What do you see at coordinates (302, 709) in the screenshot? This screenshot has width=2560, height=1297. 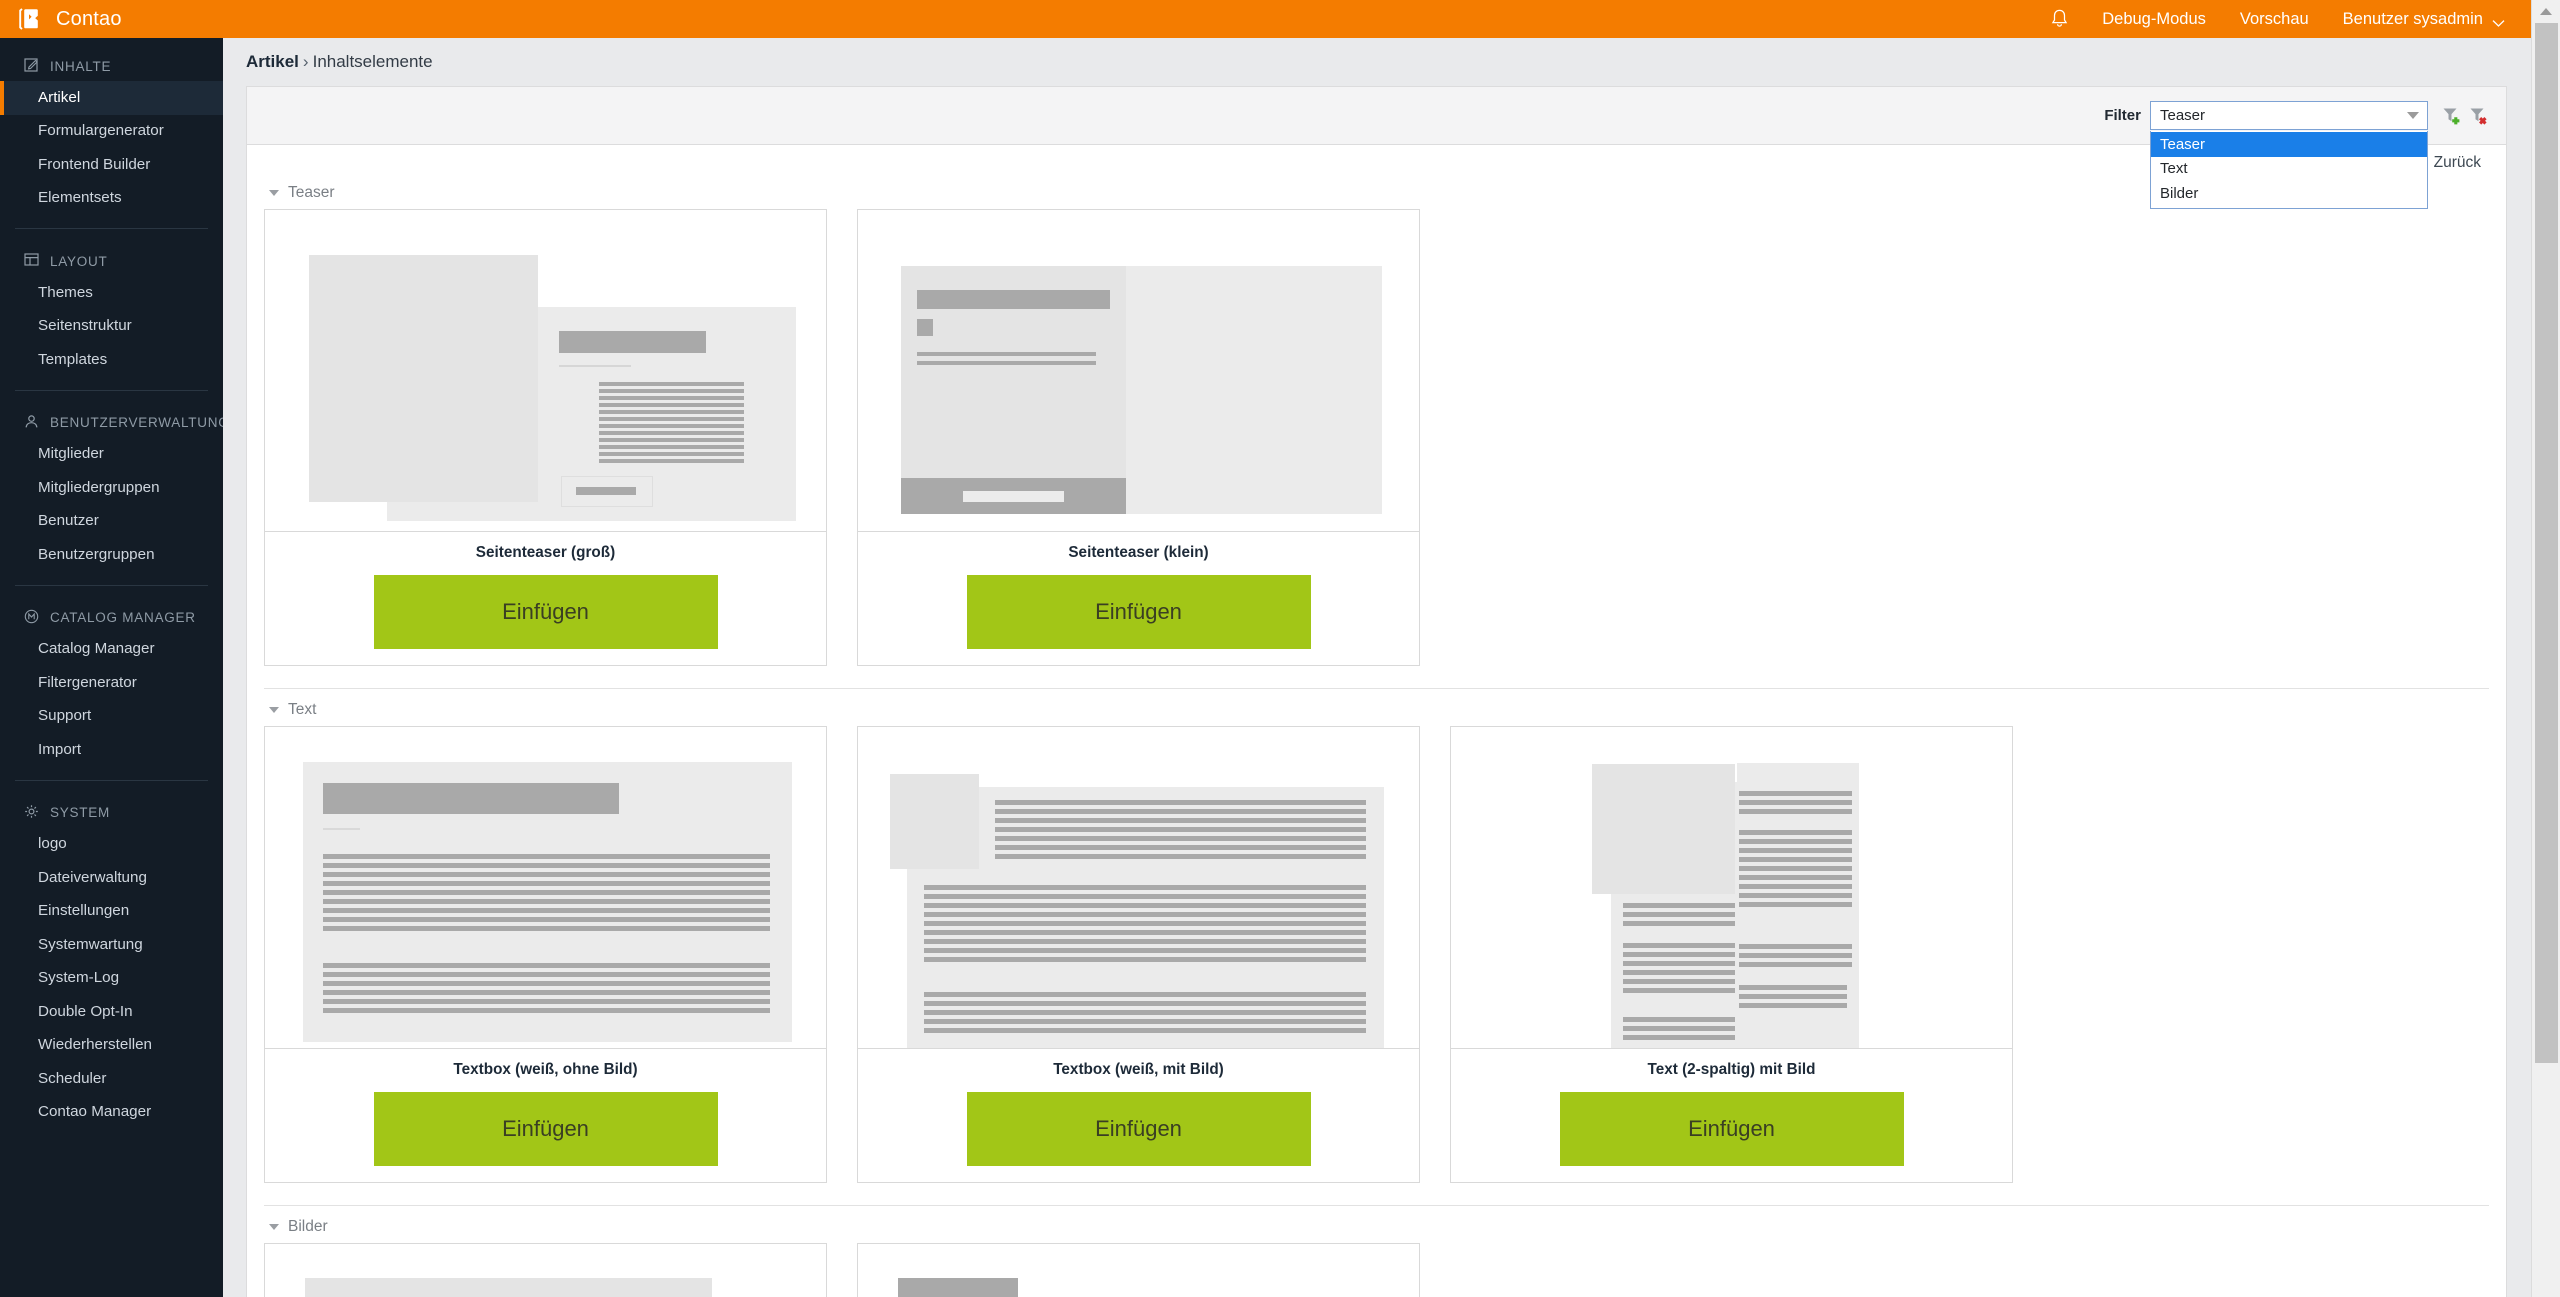 I see `group-title-label: Text` at bounding box center [302, 709].